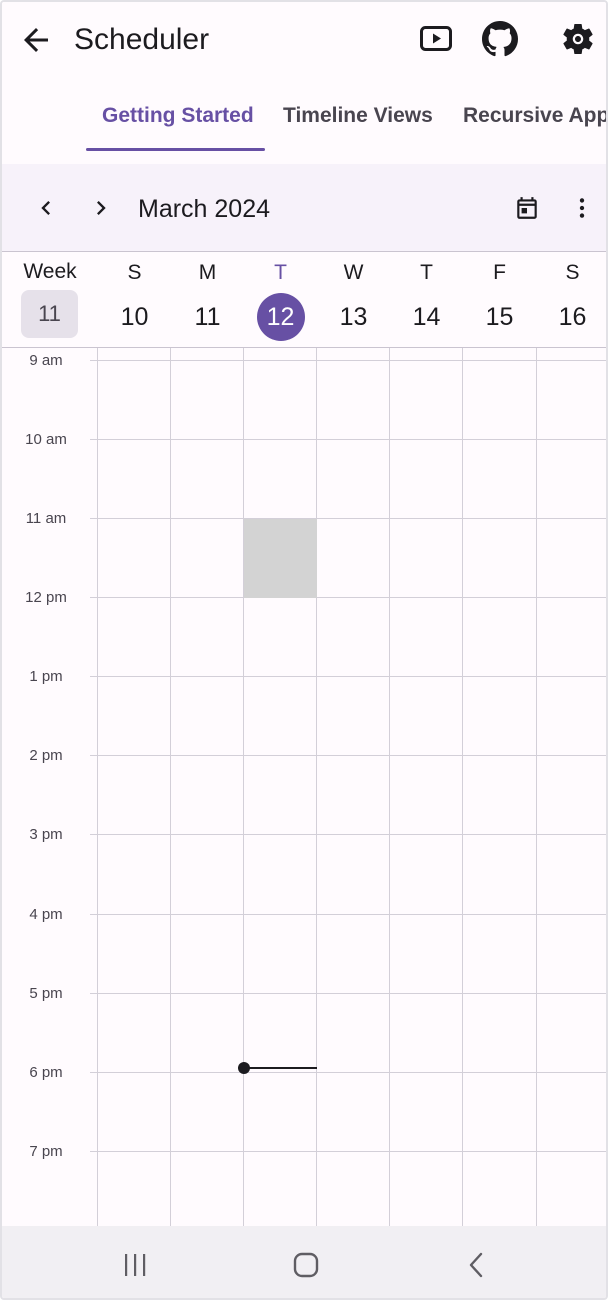 The height and width of the screenshot is (1300, 608). I want to click on youtube-icon, so click(436, 39).